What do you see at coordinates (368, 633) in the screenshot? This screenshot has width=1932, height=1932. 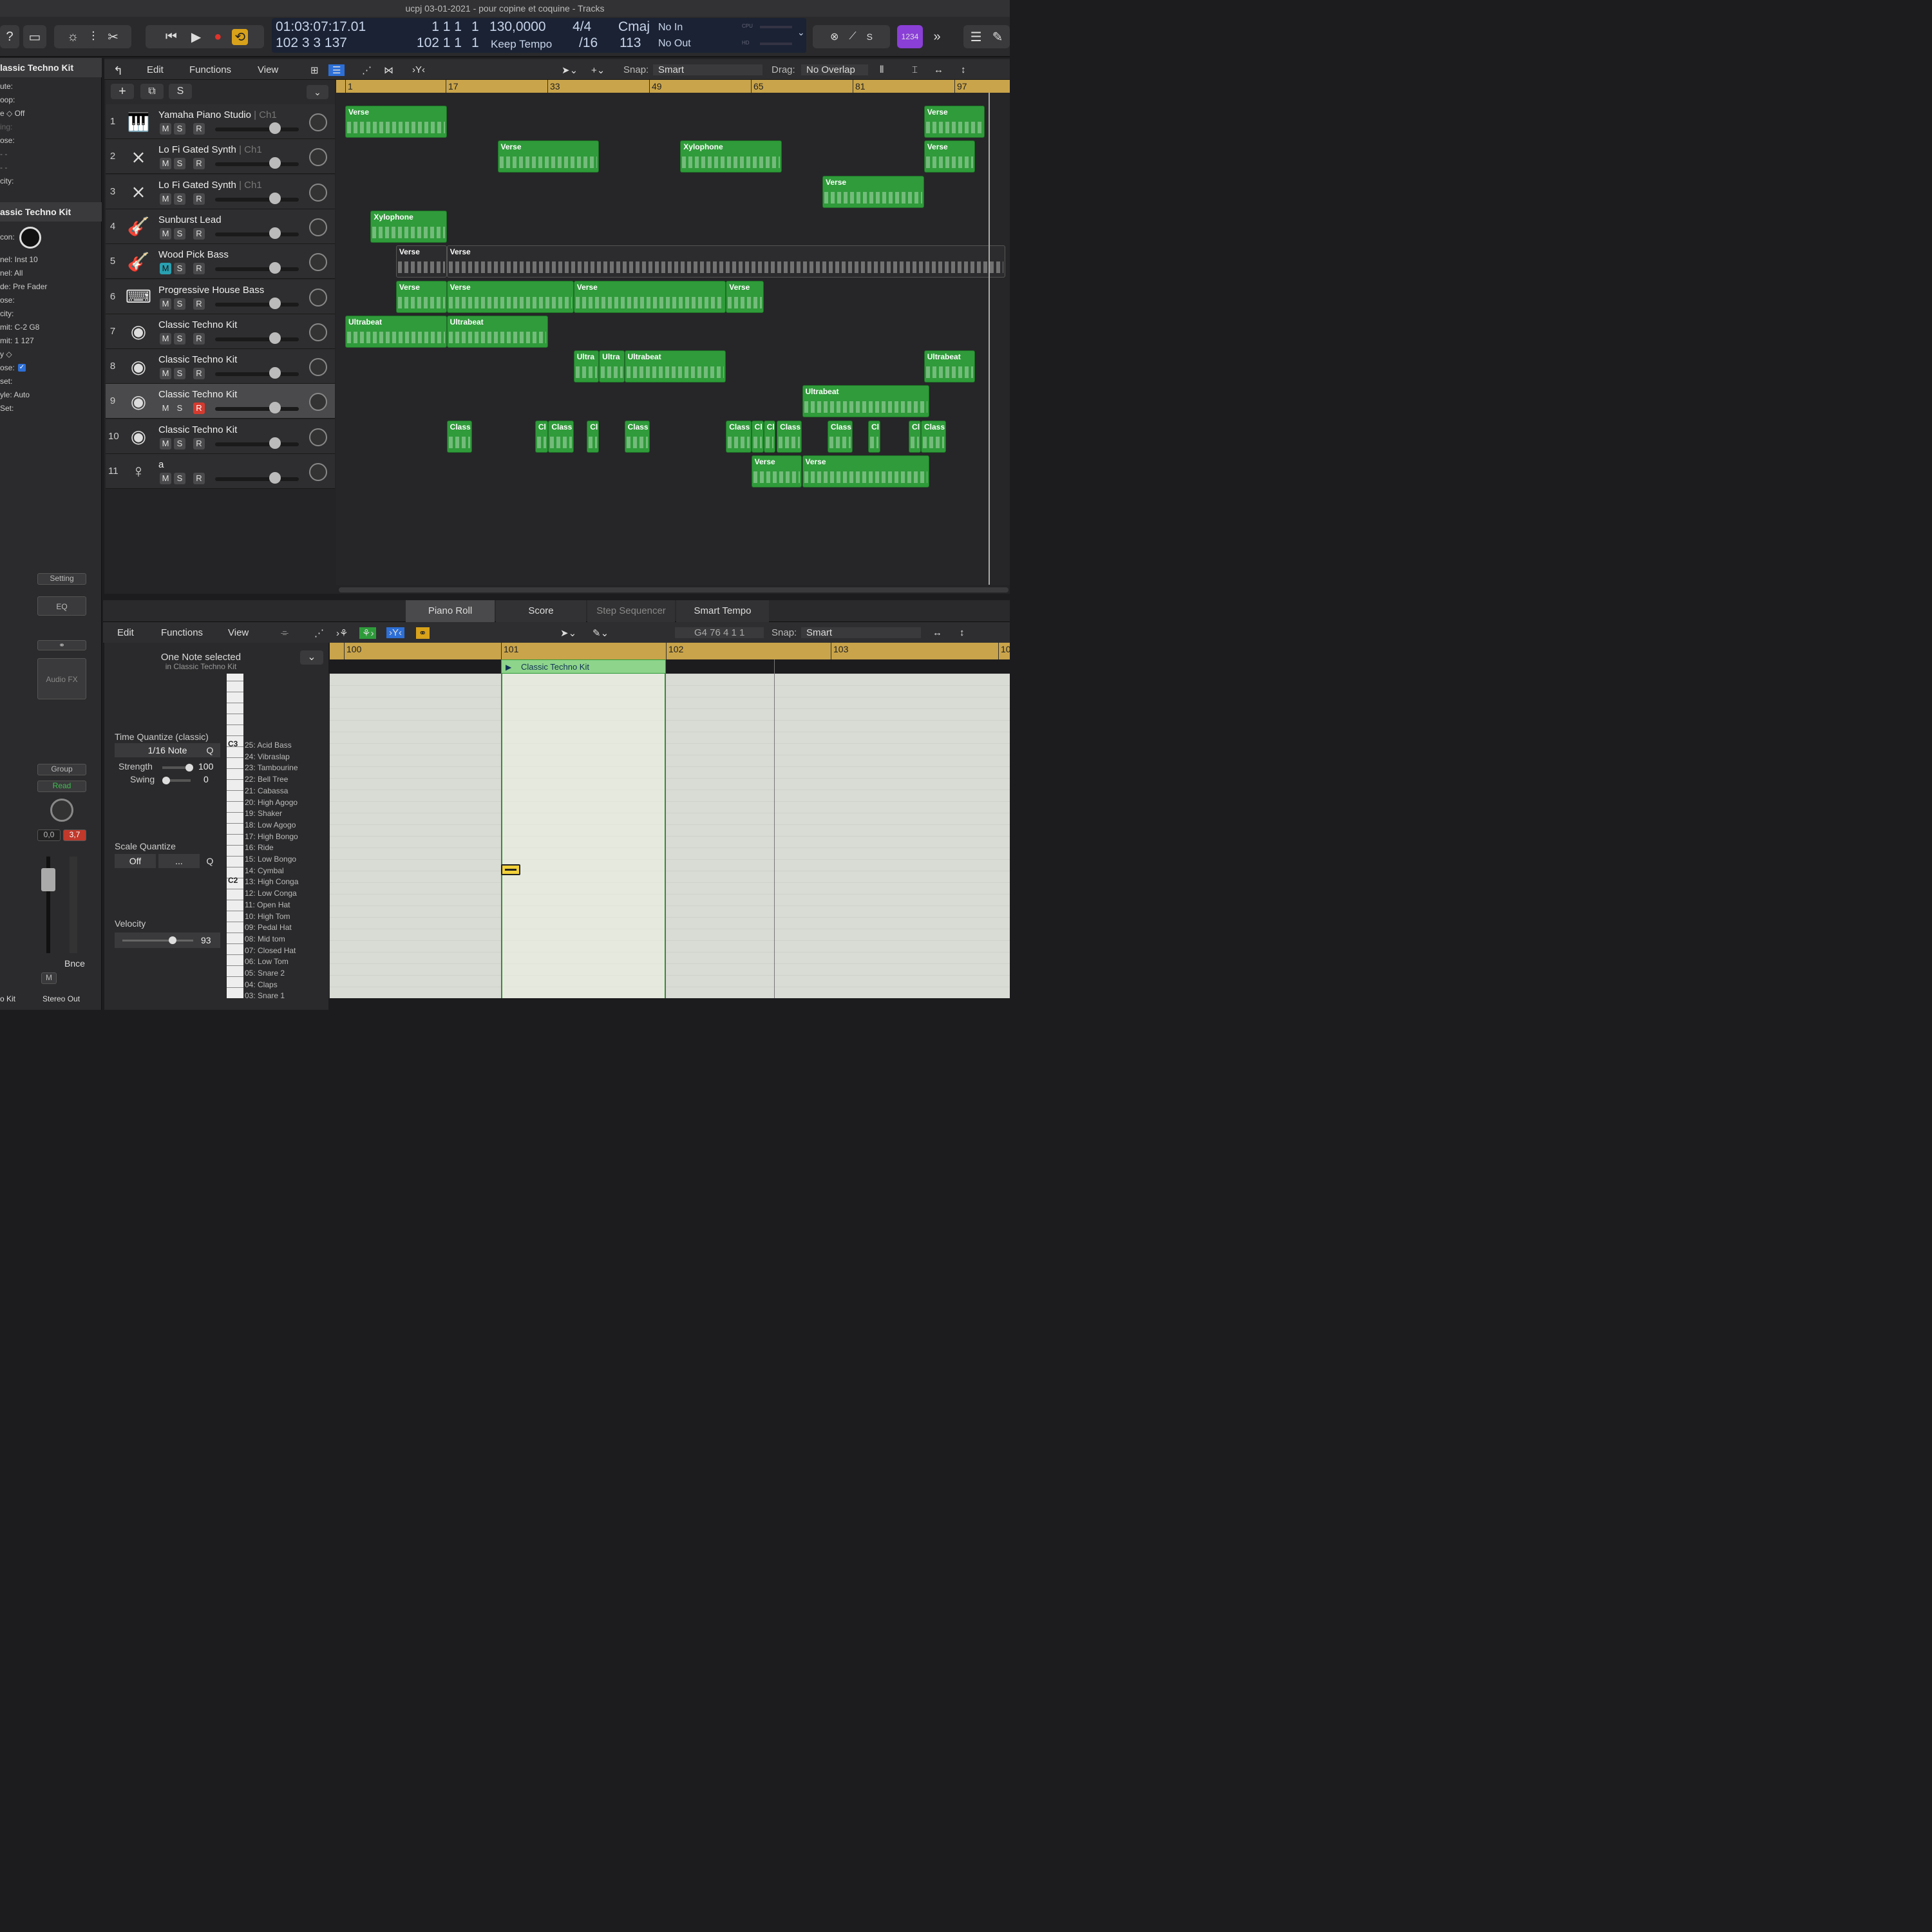 I see `midi-out-icon: ⚘›` at bounding box center [368, 633].